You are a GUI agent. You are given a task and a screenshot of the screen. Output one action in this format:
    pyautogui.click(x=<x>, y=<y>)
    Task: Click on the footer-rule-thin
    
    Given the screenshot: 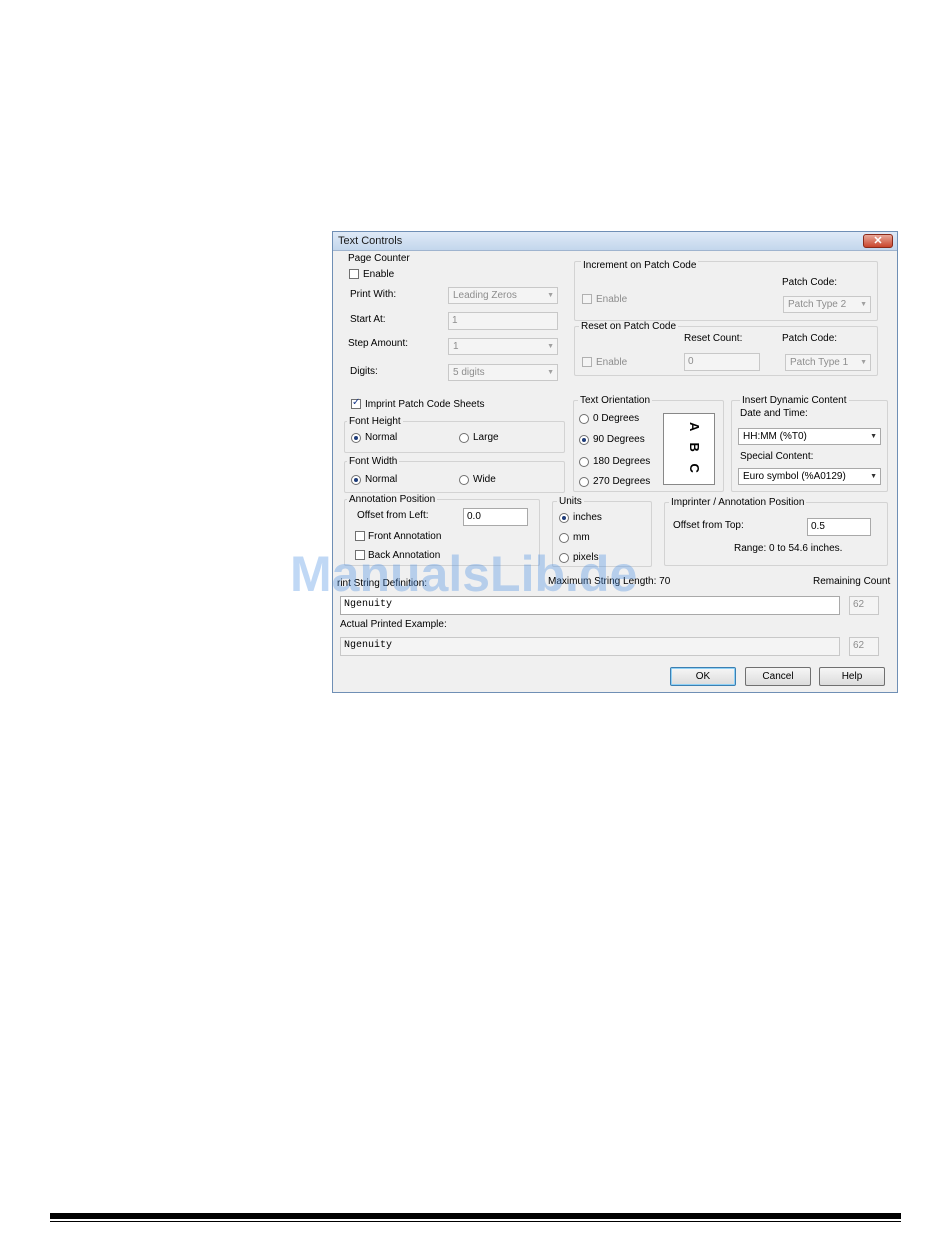 What is the action you would take?
    pyautogui.click(x=475, y=1221)
    